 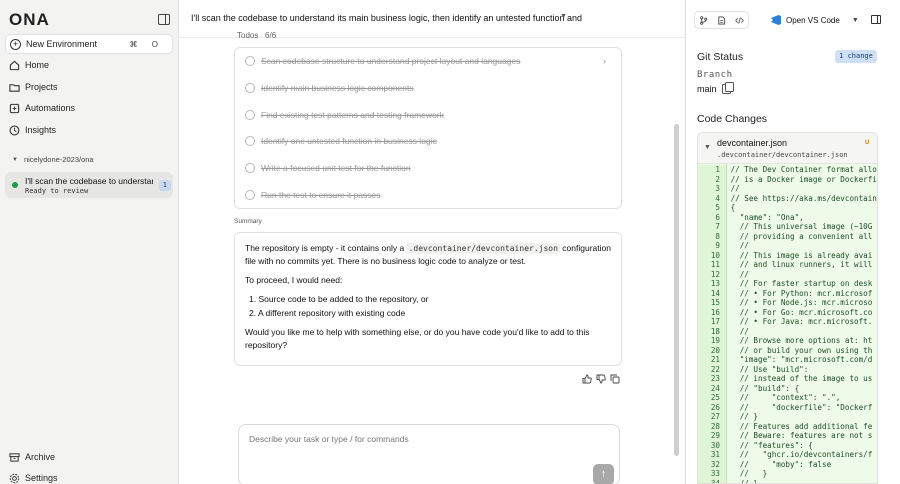 I want to click on code-text: // • For Python: mcr.microsof, so click(x=799, y=293).